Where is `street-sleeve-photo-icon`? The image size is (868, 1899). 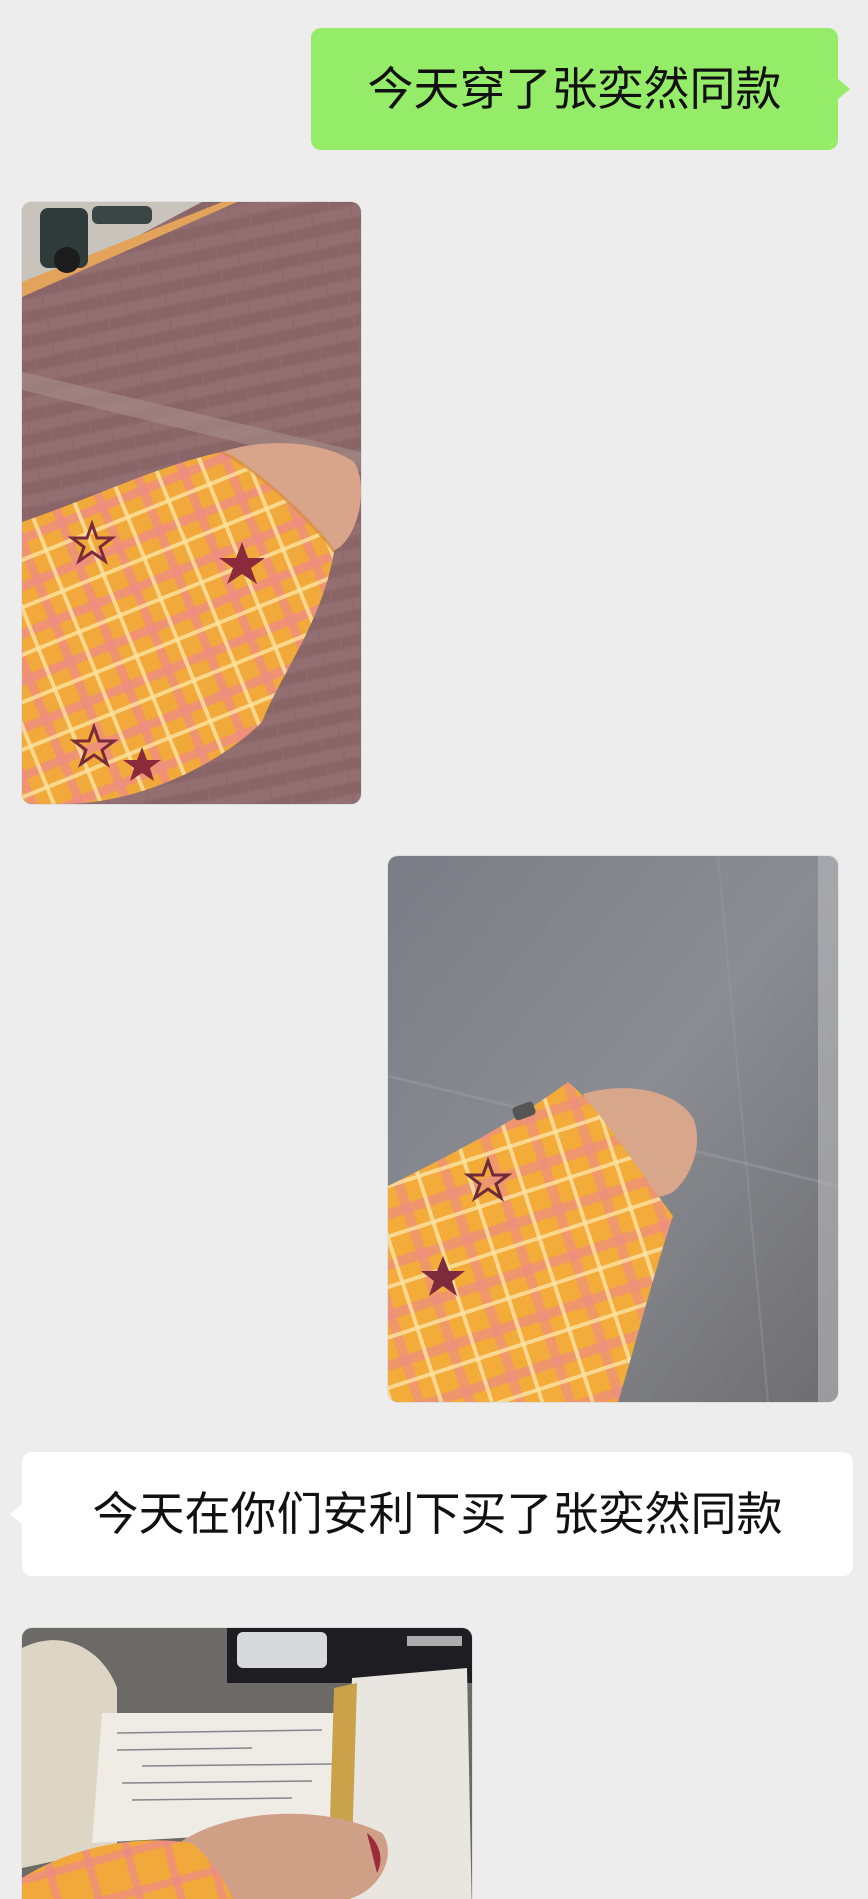 street-sleeve-photo-icon is located at coordinates (191, 503).